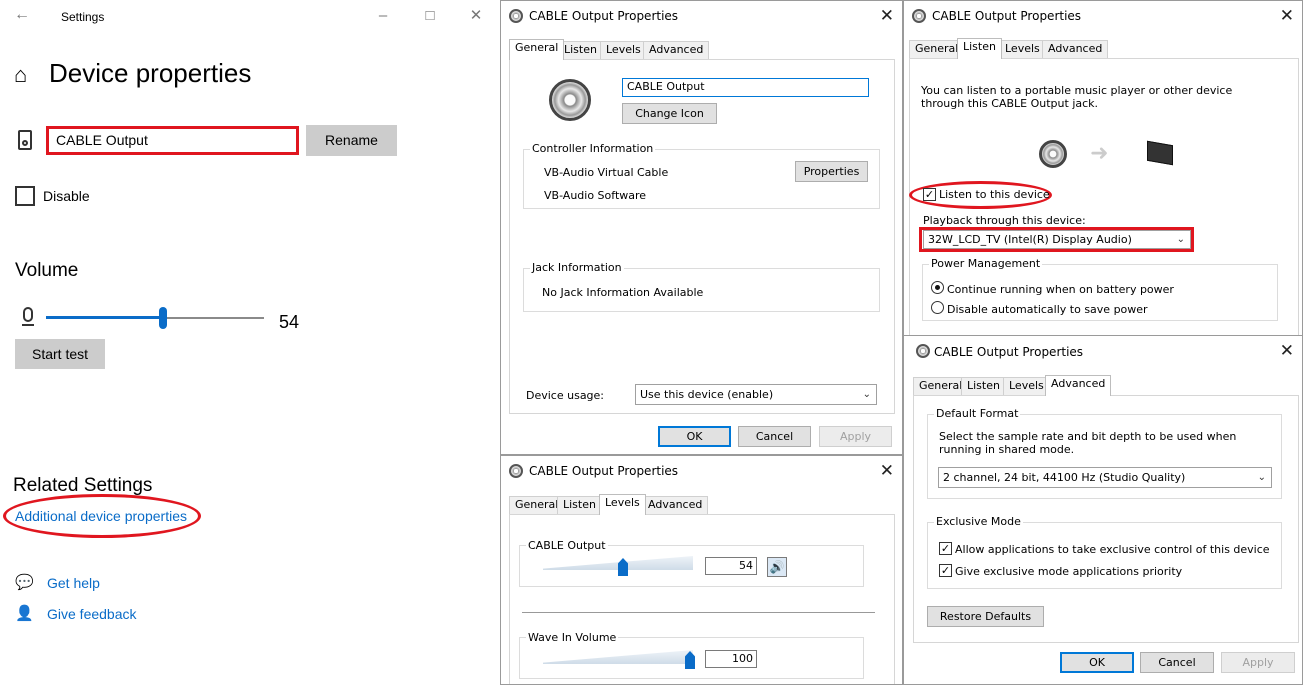  What do you see at coordinates (20, 75) in the screenshot?
I see `home-icon: ⌂` at bounding box center [20, 75].